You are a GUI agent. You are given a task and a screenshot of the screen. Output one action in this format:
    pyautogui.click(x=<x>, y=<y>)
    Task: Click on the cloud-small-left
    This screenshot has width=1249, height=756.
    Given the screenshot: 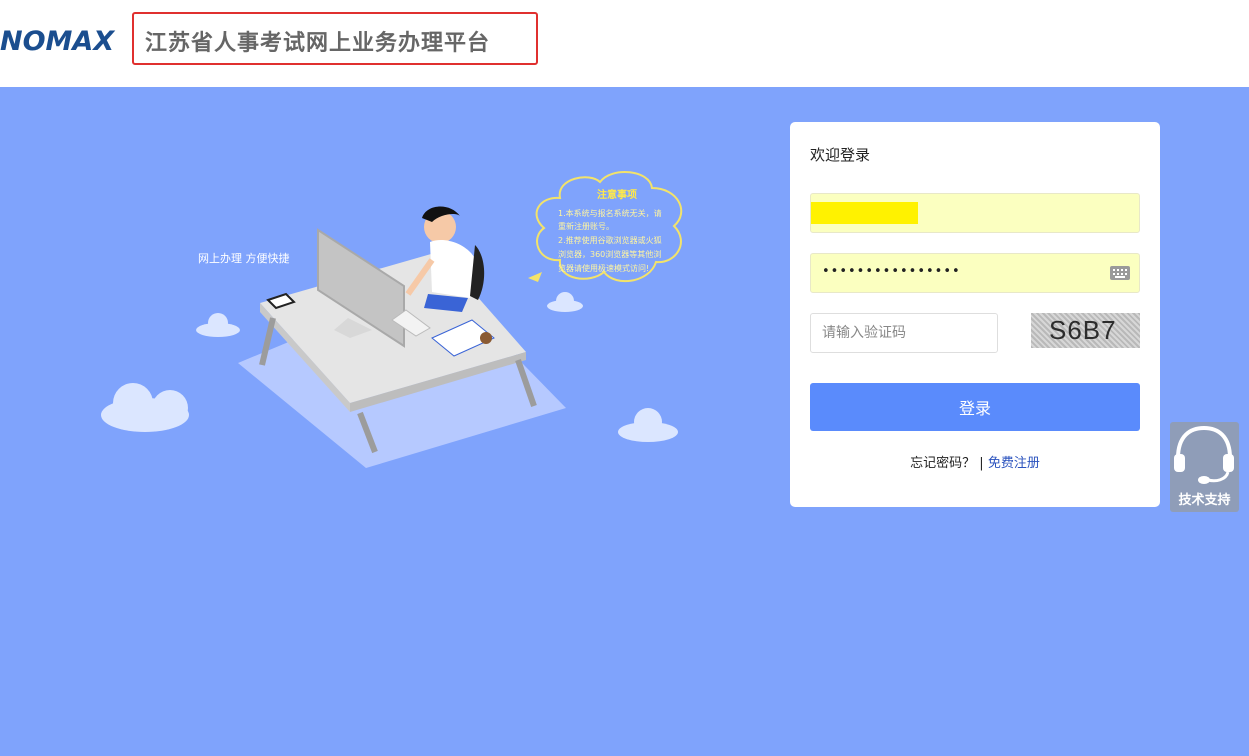 What is the action you would take?
    pyautogui.click(x=218, y=325)
    